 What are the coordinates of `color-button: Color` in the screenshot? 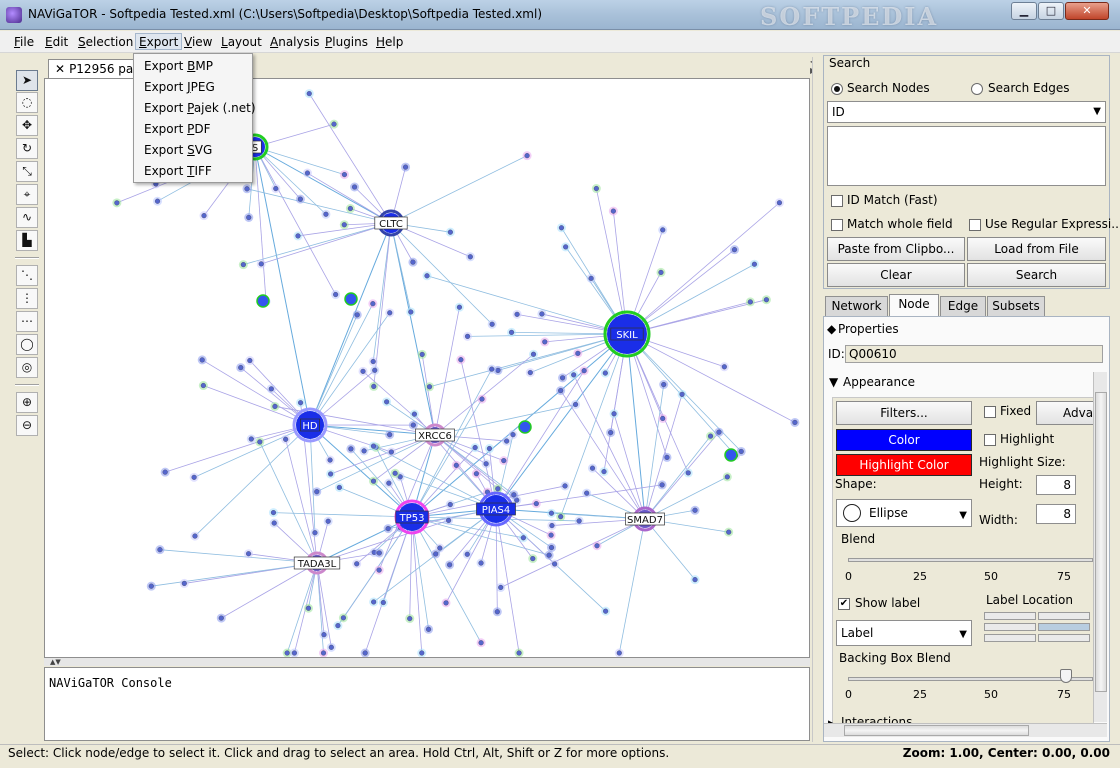 It's located at (904, 440).